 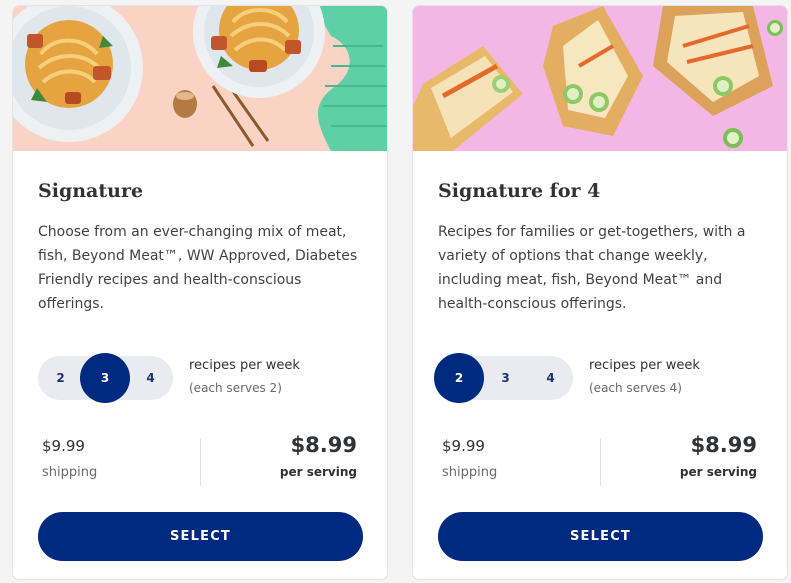 I want to click on serves-label: (each serves 2), so click(x=235, y=388).